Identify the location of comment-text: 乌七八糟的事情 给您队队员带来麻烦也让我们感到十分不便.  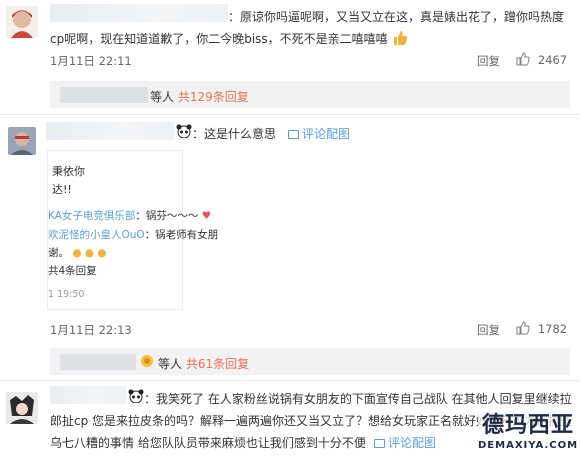
(208, 443).